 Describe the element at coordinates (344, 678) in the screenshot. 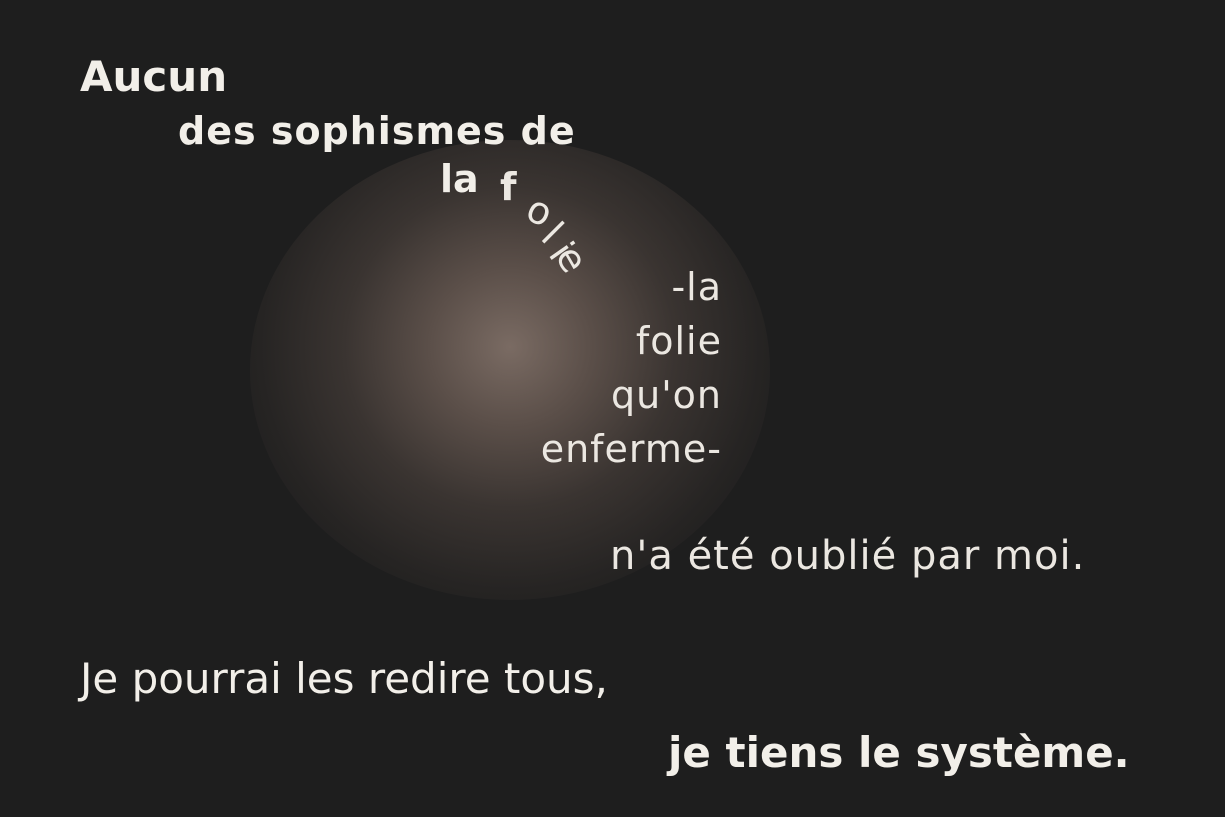

I see `poem-line-redire: Je pourrai les redire tous,` at that location.